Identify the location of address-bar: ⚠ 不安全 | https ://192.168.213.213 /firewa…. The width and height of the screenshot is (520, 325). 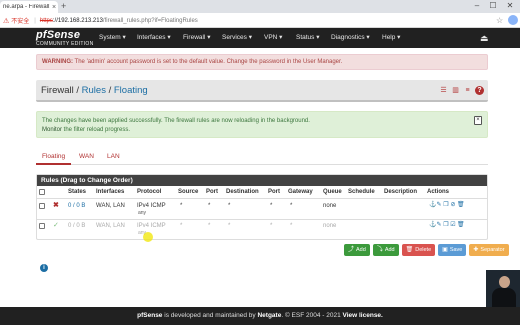
(260, 20).